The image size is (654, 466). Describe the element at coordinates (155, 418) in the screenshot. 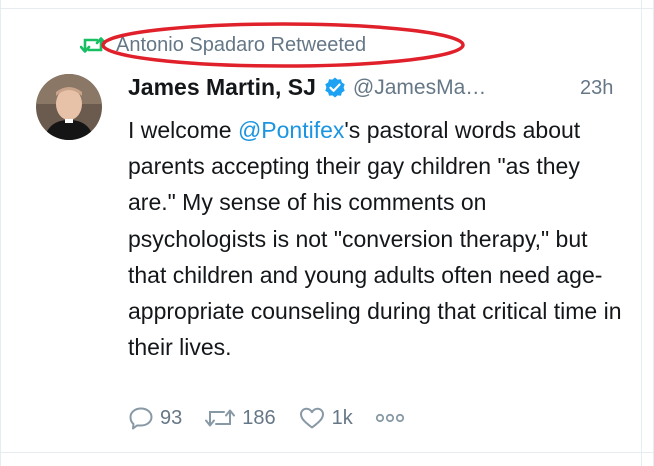

I see `reply-button: 93` at that location.